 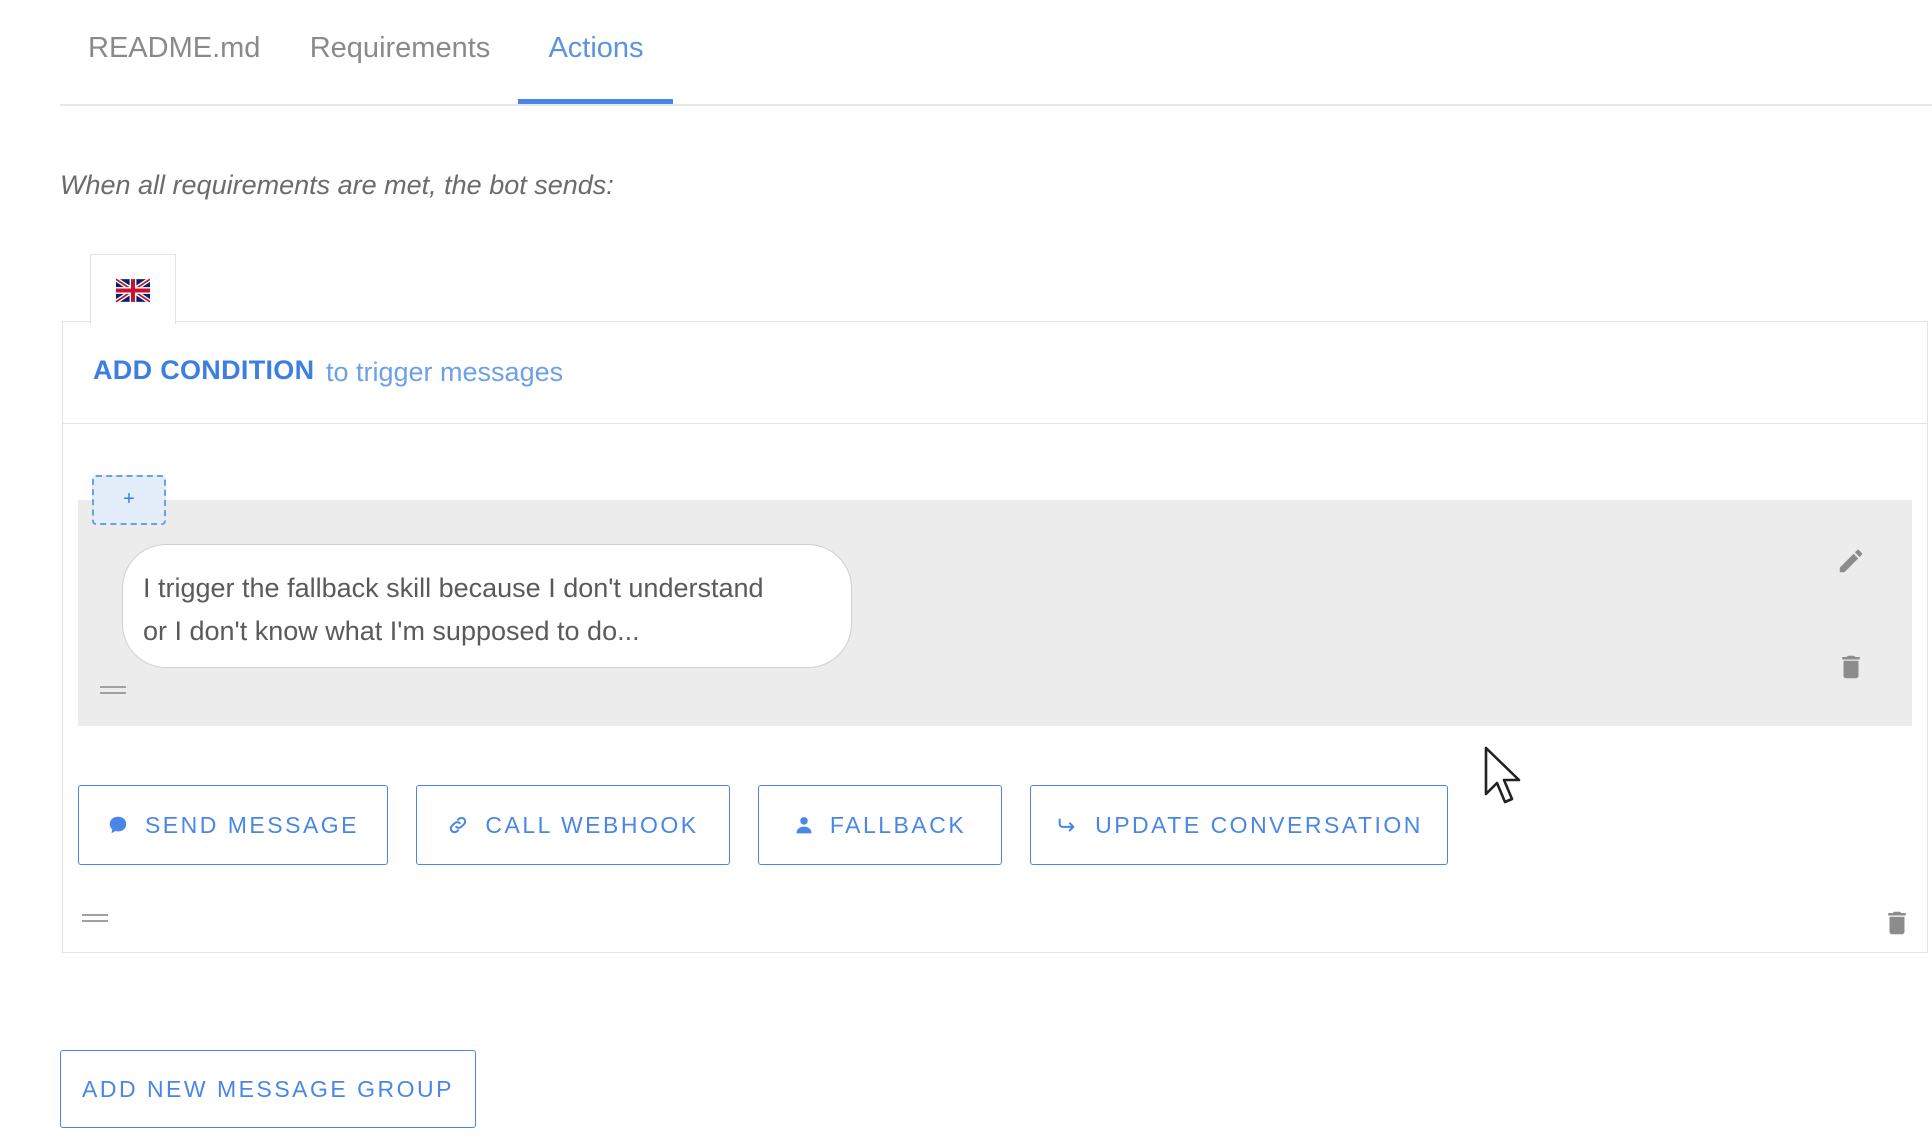 I want to click on edit-pencil-icon, so click(x=1851, y=561).